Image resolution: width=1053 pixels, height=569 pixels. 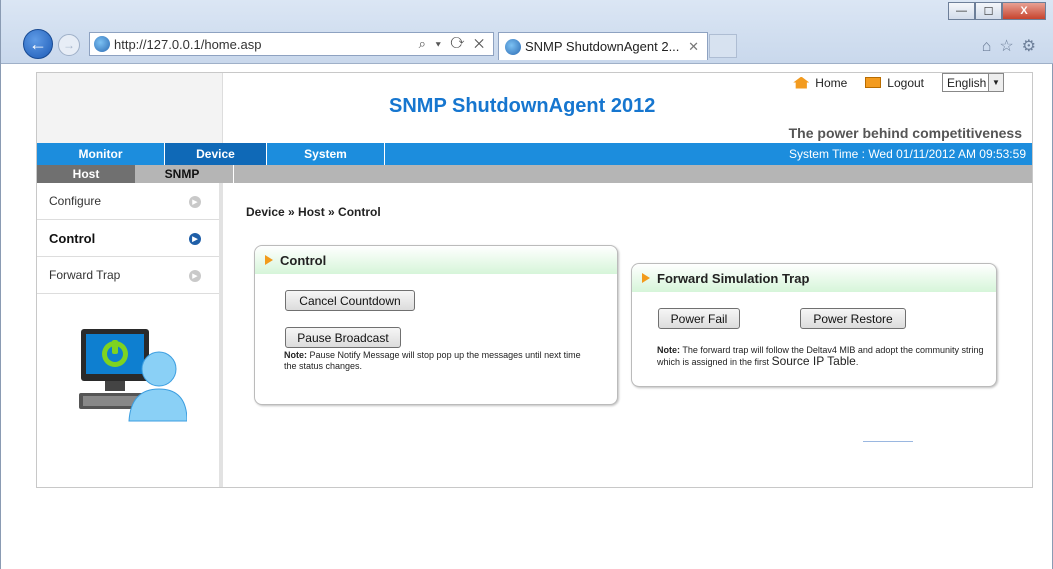 What do you see at coordinates (905, 133) in the screenshot?
I see `tagline: The power behind competitiveness` at bounding box center [905, 133].